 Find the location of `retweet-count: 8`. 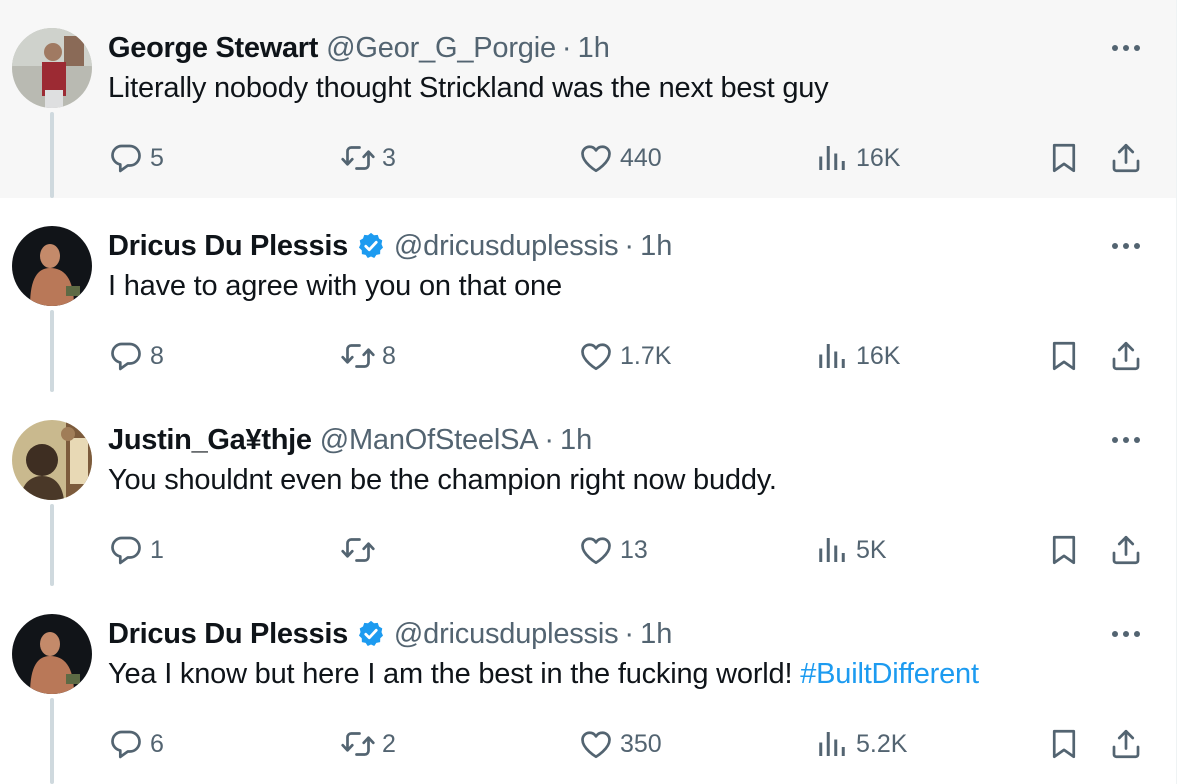

retweet-count: 8 is located at coordinates (389, 355).